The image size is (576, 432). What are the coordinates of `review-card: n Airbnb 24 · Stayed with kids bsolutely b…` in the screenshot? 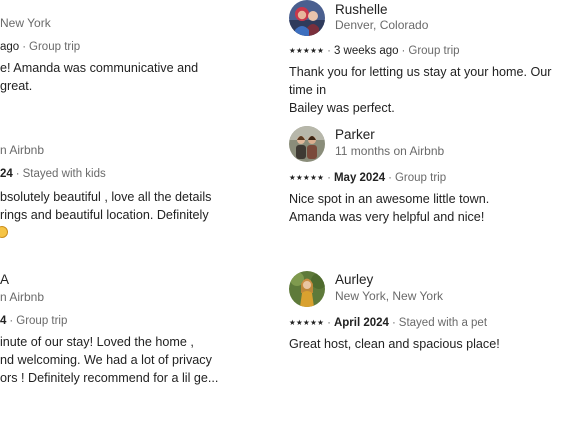 It's located at (105, 192).